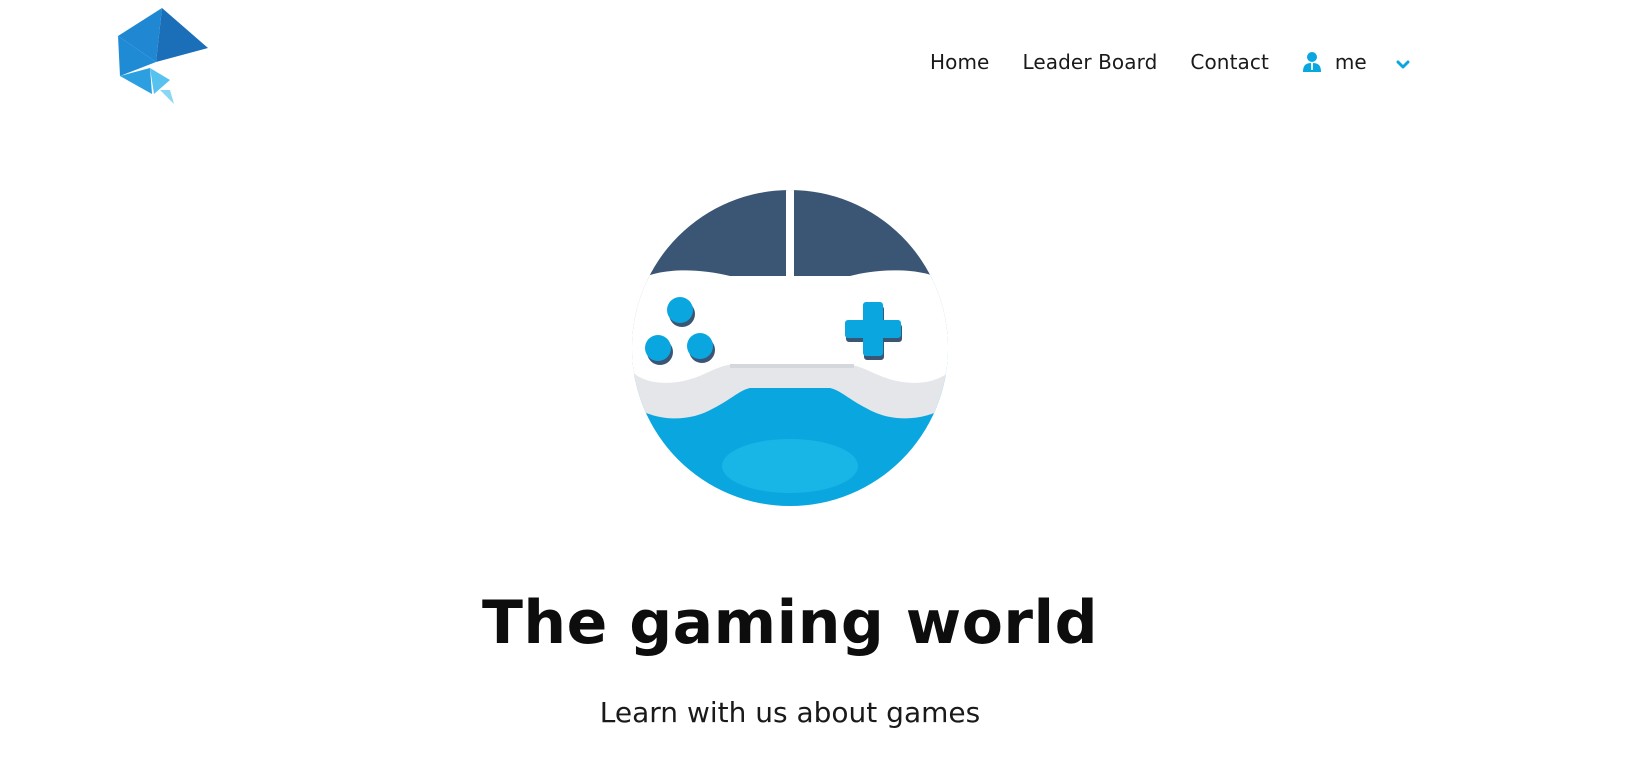  I want to click on main-nav: Home Leader Board Contact me, so click(1170, 62).